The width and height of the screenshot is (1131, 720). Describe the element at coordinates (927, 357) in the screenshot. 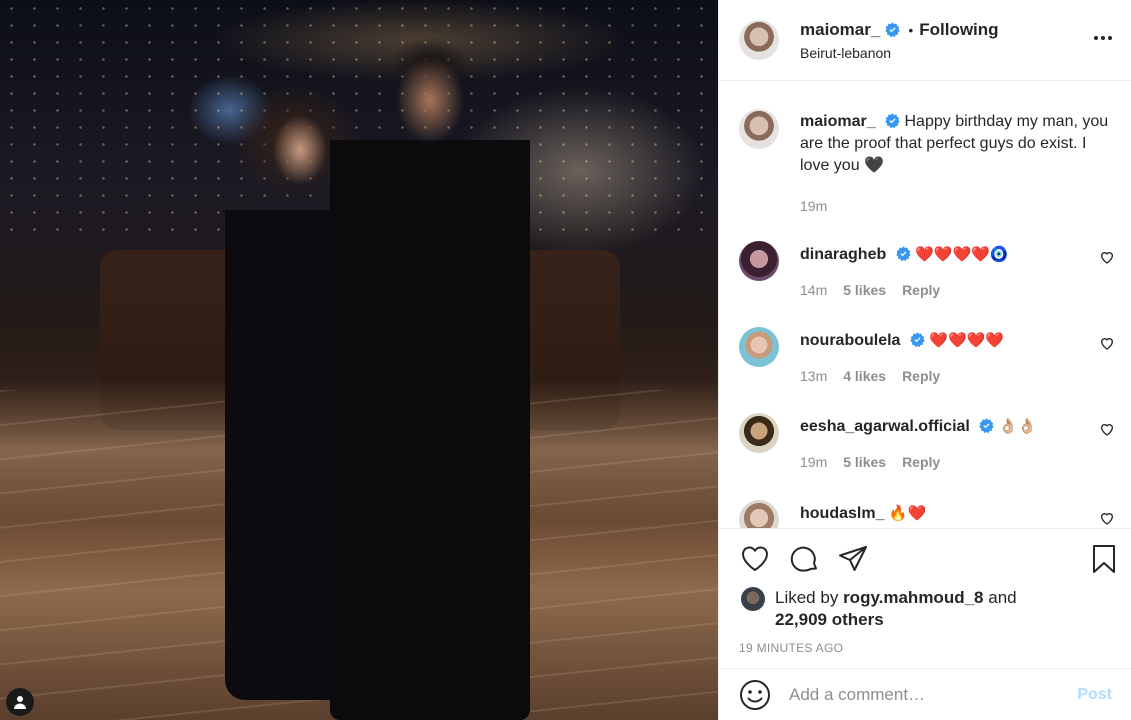

I see `comment-item: nouraboulela ❤️❤️❤️❤️ 13m 4 likes Reply` at that location.